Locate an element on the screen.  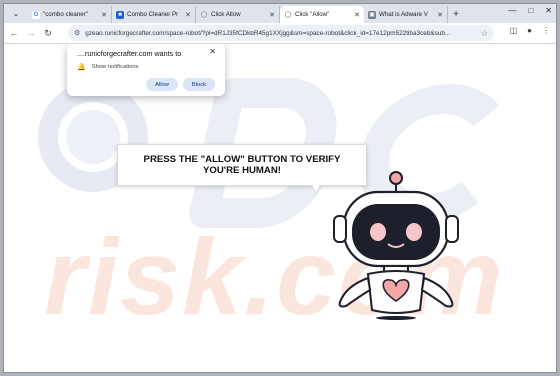
permission-label: Show notifications is located at coordinates (115, 67).